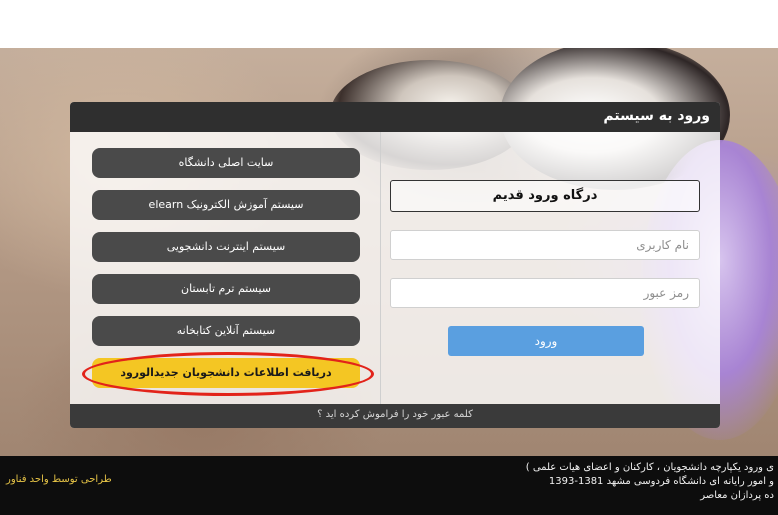 The image size is (778, 515). Describe the element at coordinates (226, 247) in the screenshot. I see `student-internet-button: سیستم اینترنت دانشجویی` at that location.